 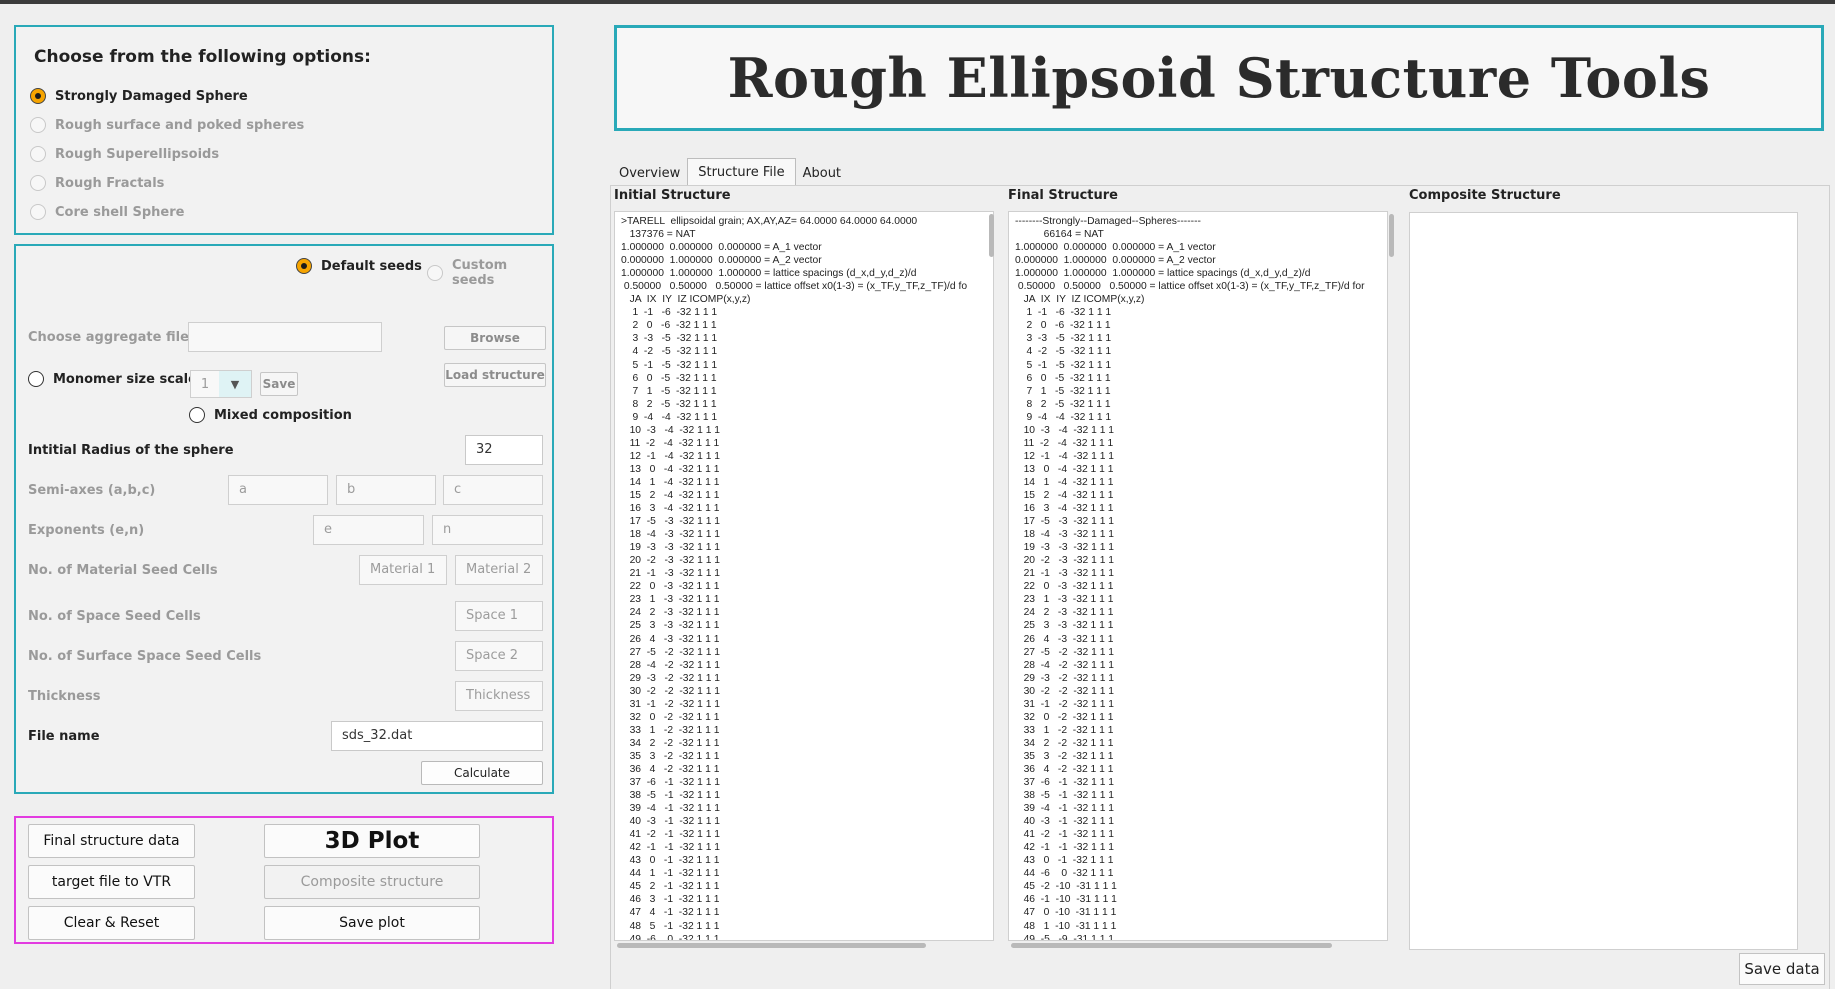 What do you see at coordinates (403, 570) in the screenshot?
I see `material-1-input: Material 1` at bounding box center [403, 570].